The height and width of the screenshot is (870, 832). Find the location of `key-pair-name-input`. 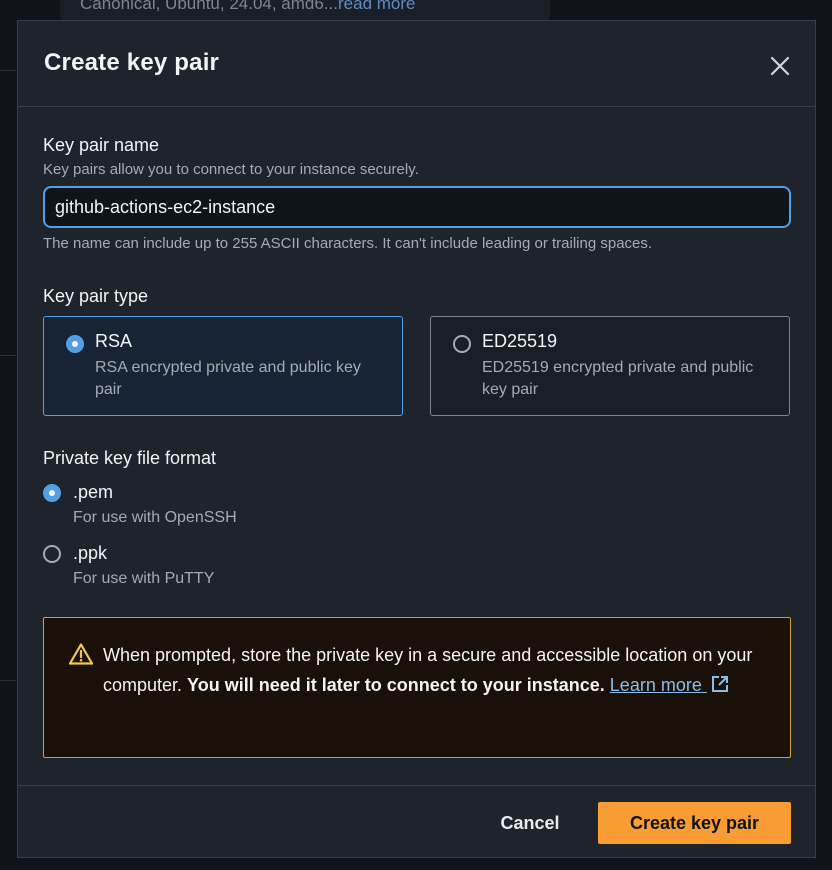

key-pair-name-input is located at coordinates (417, 207).